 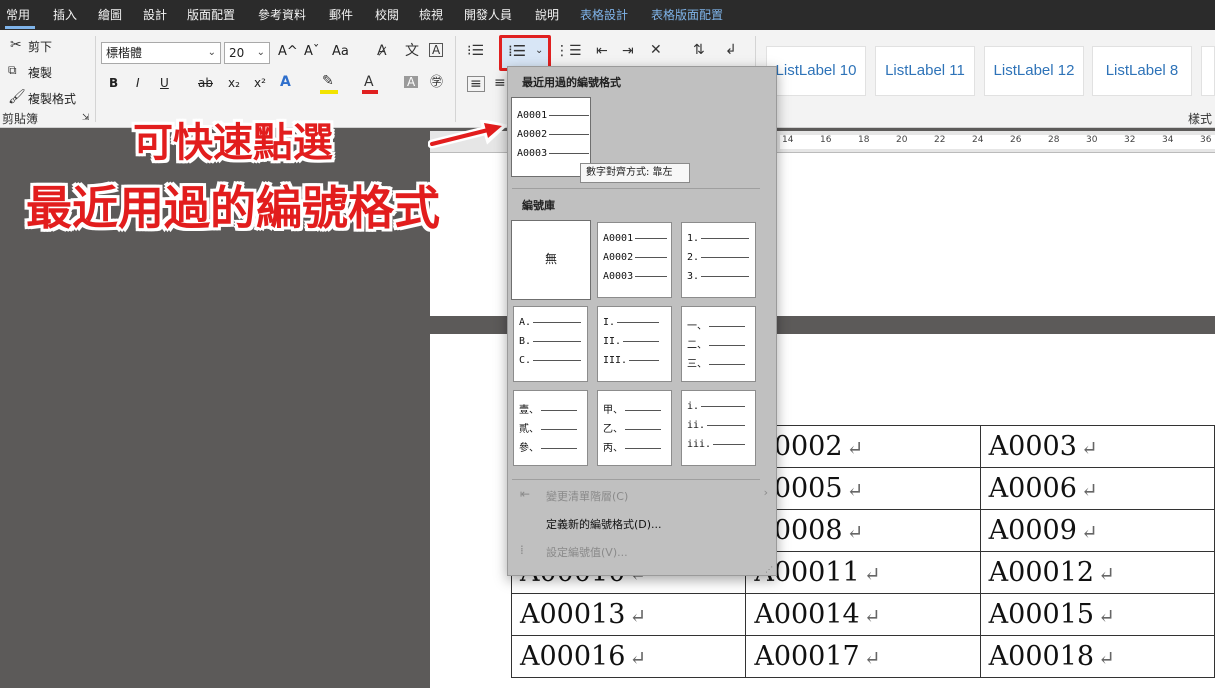 I want to click on table-cell: A0009 ↵, so click(x=1097, y=530).